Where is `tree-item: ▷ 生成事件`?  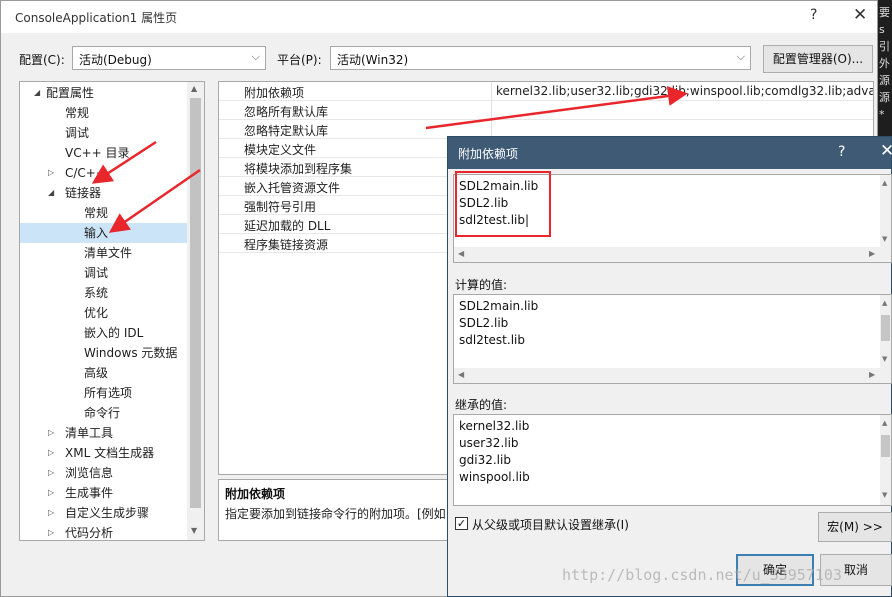 tree-item: ▷ 生成事件 is located at coordinates (104, 493).